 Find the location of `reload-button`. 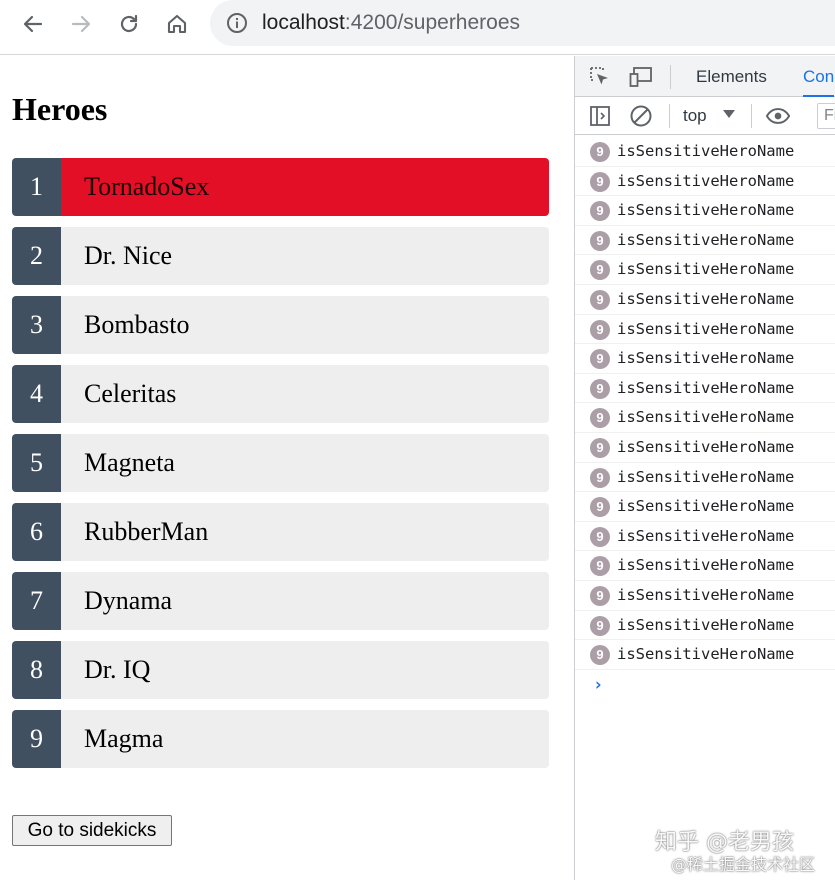

reload-button is located at coordinates (129, 24).